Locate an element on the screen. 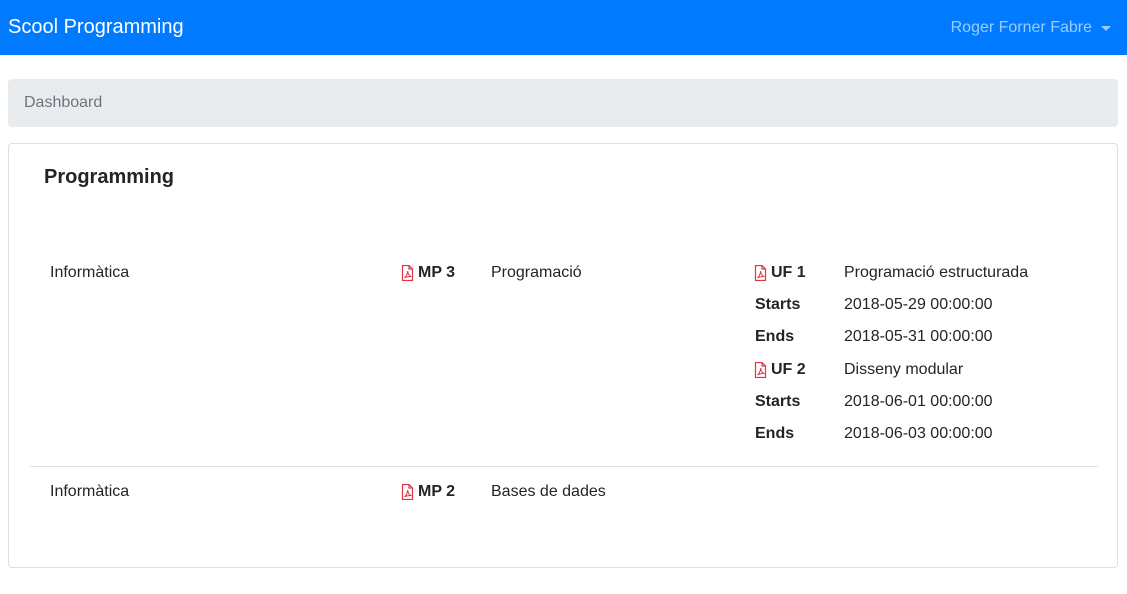 This screenshot has width=1127, height=594. unit-name: Programació estructurada is located at coordinates (936, 272).